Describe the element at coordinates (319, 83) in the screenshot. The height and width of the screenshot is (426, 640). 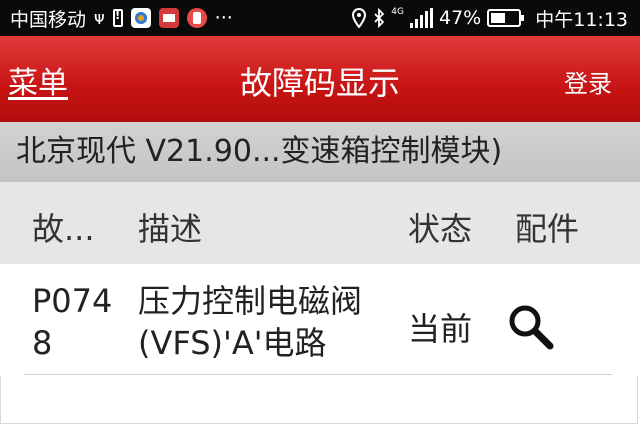
I see `page-title: 故障码显示` at that location.